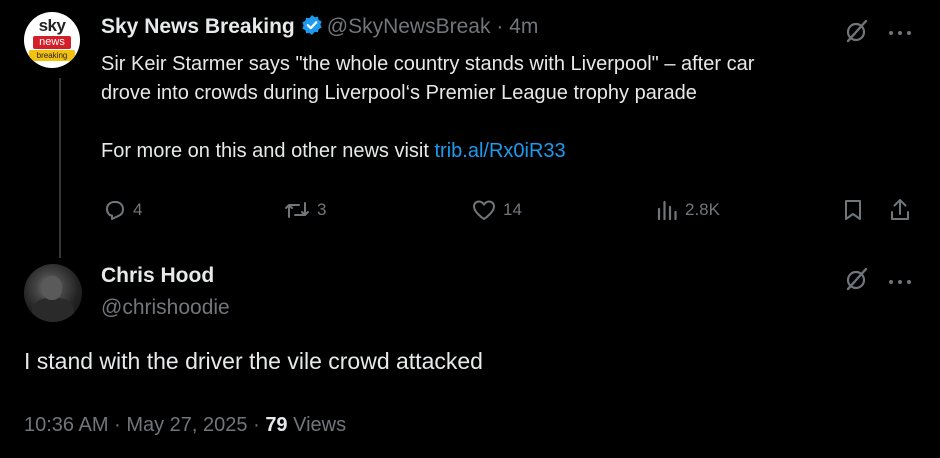  What do you see at coordinates (320, 425) in the screenshot?
I see `views-label: Views` at bounding box center [320, 425].